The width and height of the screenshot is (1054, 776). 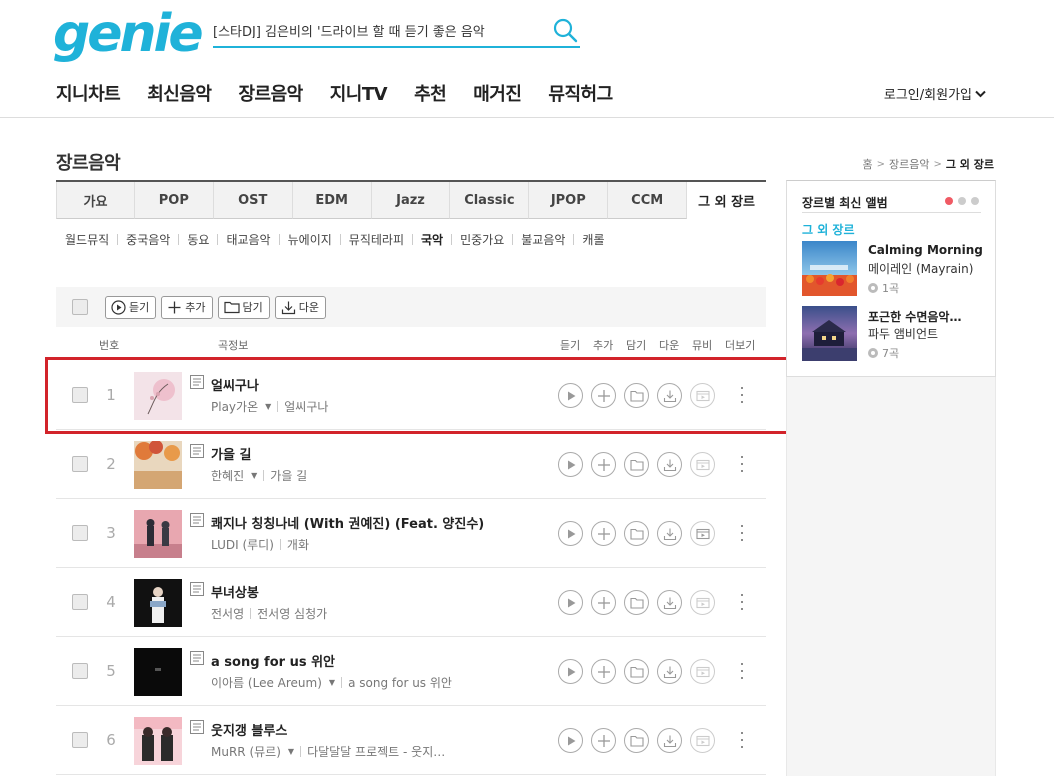 I want to click on nav-music-hug: 뮤직허그, so click(x=580, y=93).